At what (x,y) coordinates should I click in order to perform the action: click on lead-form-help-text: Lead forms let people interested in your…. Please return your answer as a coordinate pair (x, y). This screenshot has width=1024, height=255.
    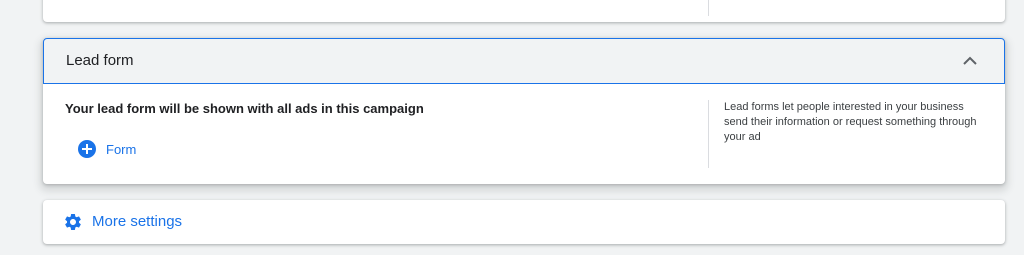
    Looking at the image, I should click on (850, 122).